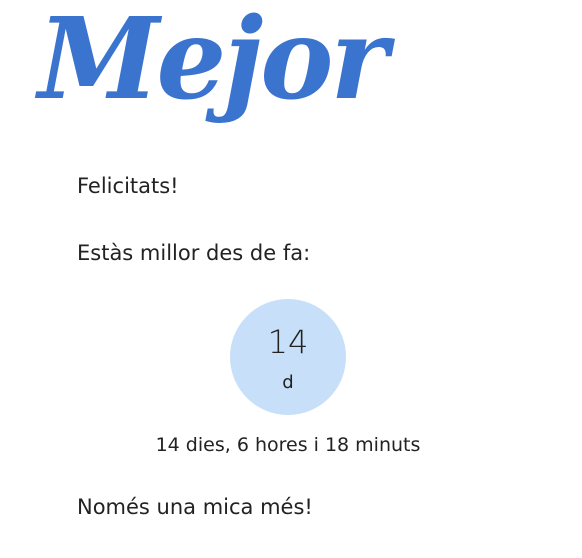  I want to click on day-counter-unit: d, so click(288, 382).